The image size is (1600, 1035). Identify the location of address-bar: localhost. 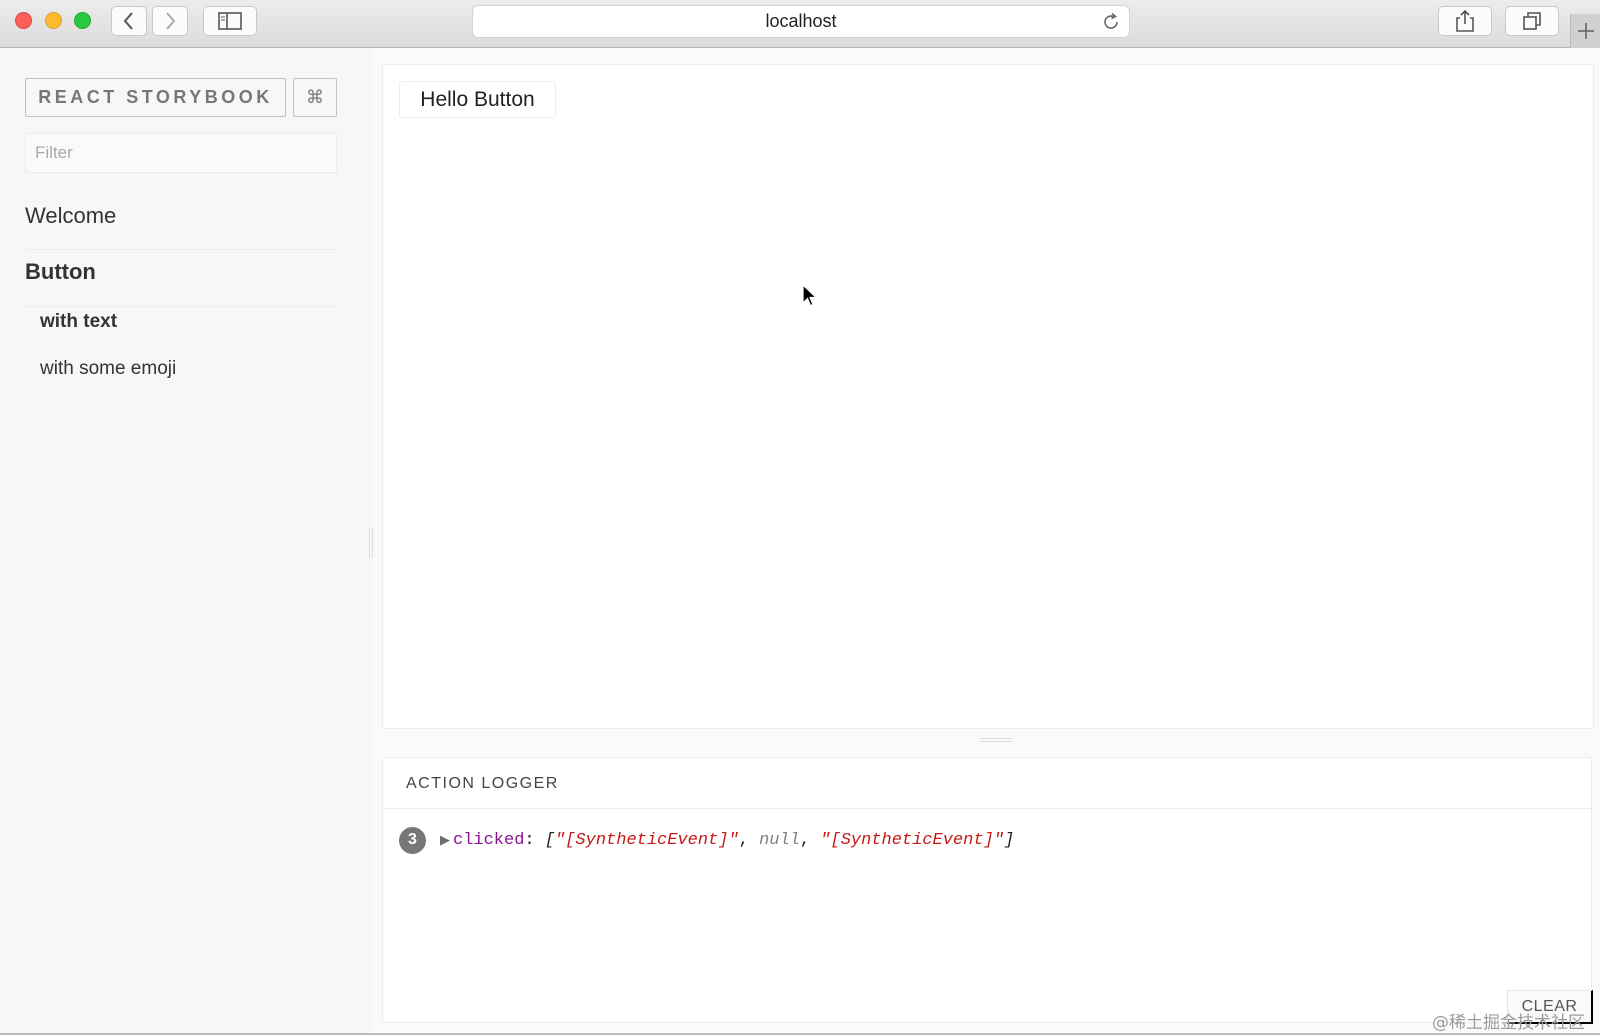
(801, 21).